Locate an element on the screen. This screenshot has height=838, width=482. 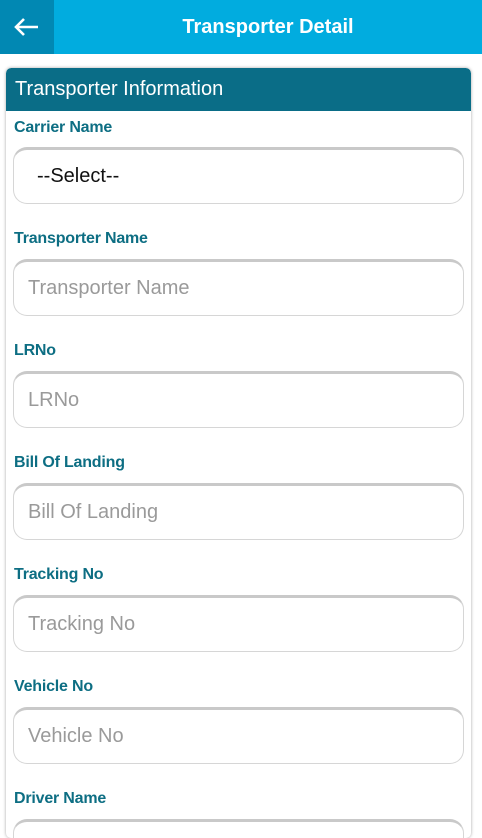
vehicle-no-label: Vehicle No is located at coordinates (53, 686).